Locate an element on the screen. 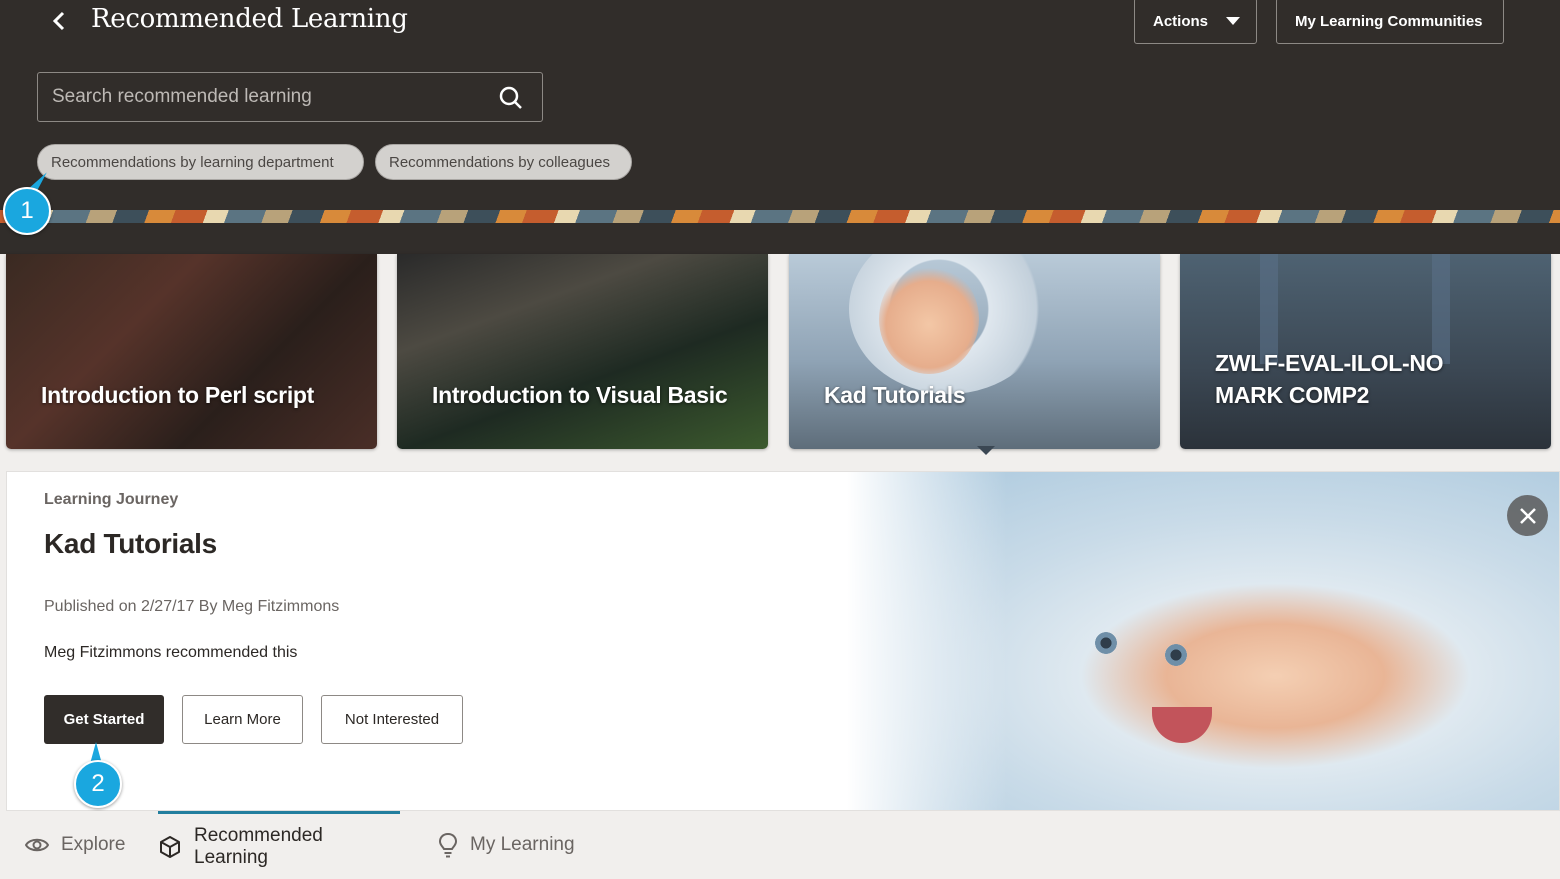 Image resolution: width=1560 pixels, height=879 pixels. tab-my-learning: My Learning is located at coordinates (506, 845).